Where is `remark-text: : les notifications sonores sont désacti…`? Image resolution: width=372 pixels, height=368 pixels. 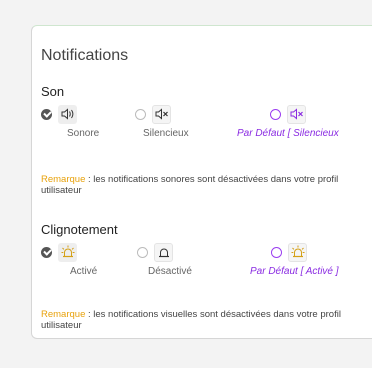 remark-text: : les notifications sonores sont désacti… is located at coordinates (190, 185).